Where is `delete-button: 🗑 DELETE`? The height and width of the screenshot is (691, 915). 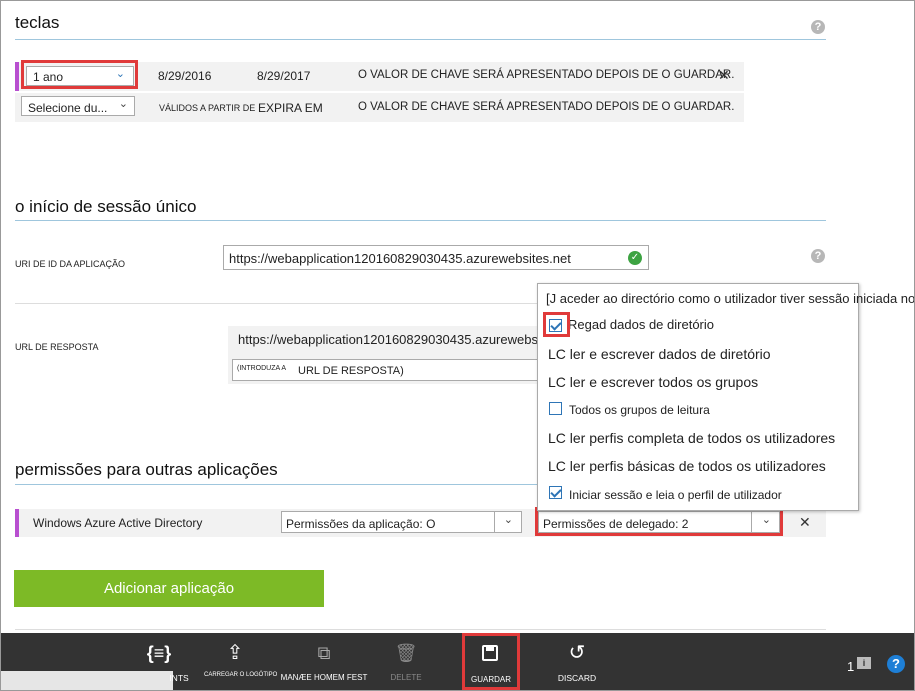
delete-button: 🗑 DELETE is located at coordinates (406, 661).